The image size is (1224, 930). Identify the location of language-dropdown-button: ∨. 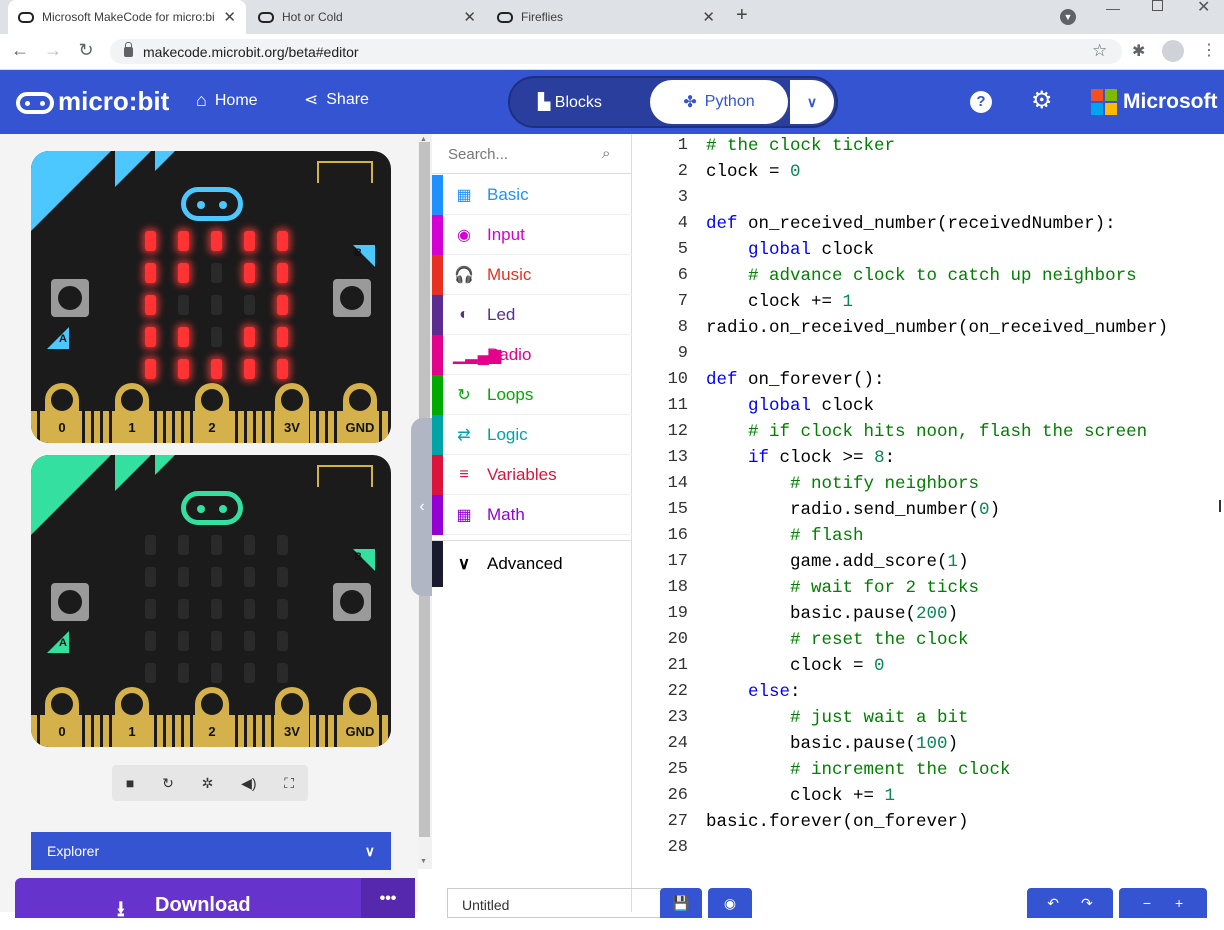
(812, 102).